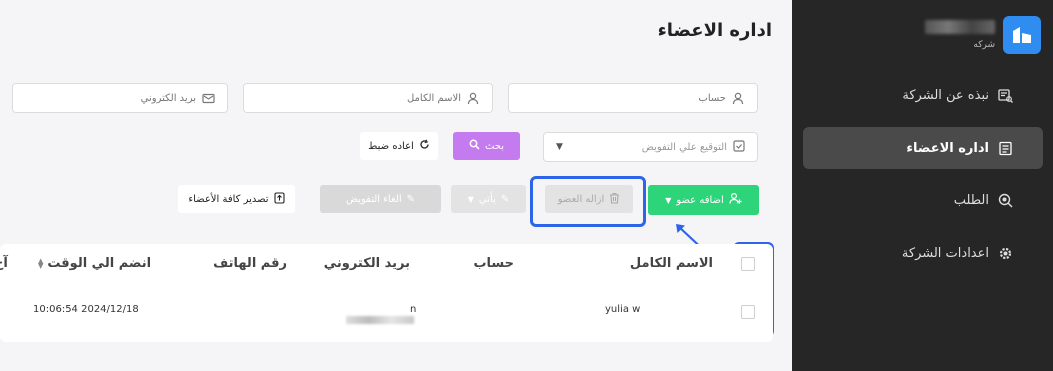 The height and width of the screenshot is (371, 1053). Describe the element at coordinates (40, 263) in the screenshot. I see `sort-icon: ▲ ▼` at that location.